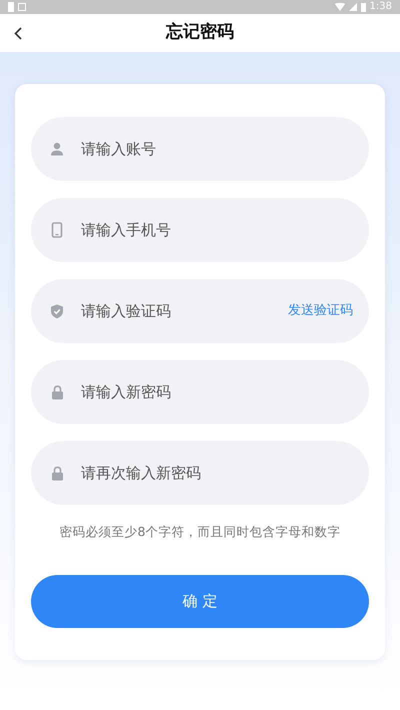 The image size is (400, 710). I want to click on notification-icon, so click(22, 7).